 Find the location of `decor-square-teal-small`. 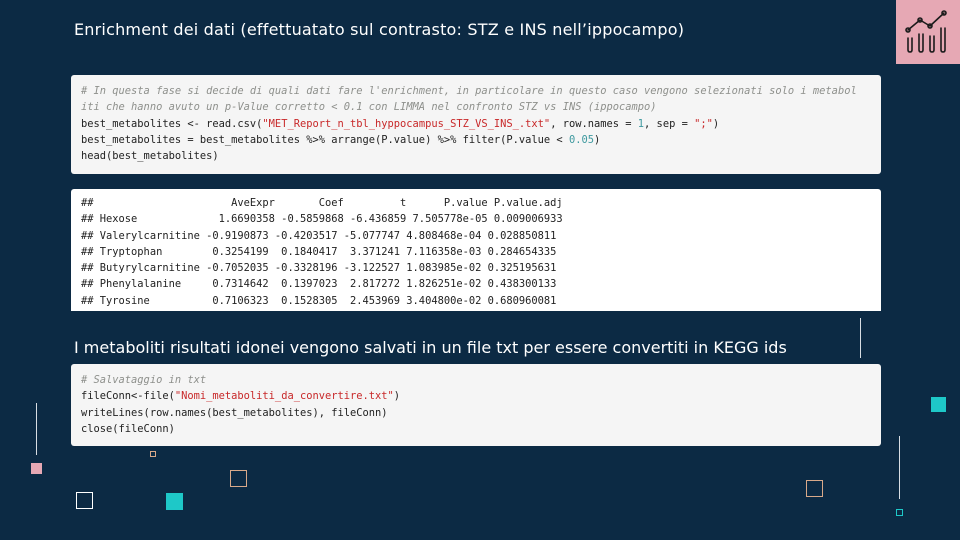

decor-square-teal-small is located at coordinates (899, 512).